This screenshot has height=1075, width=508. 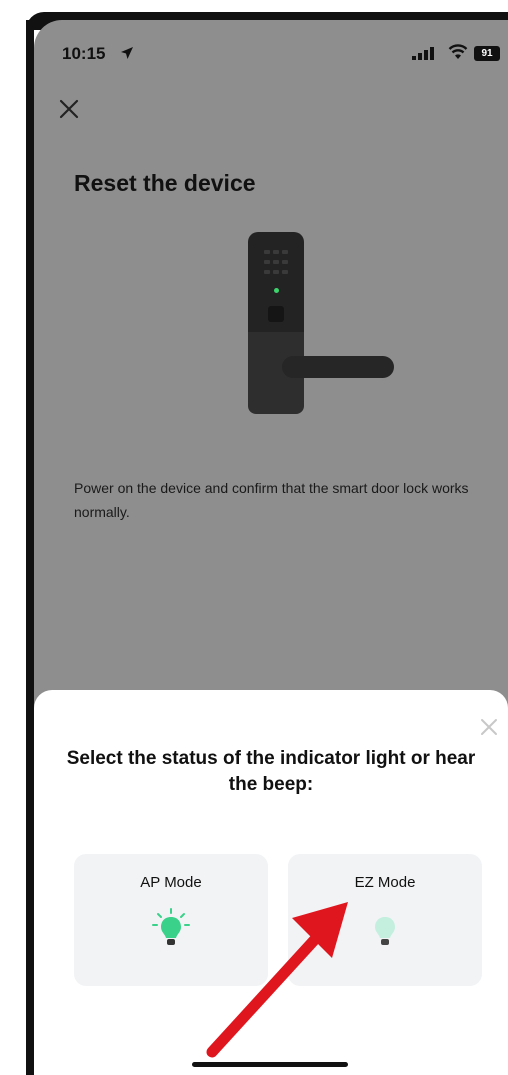 I want to click on door-lock-illustration, so click(x=276, y=323).